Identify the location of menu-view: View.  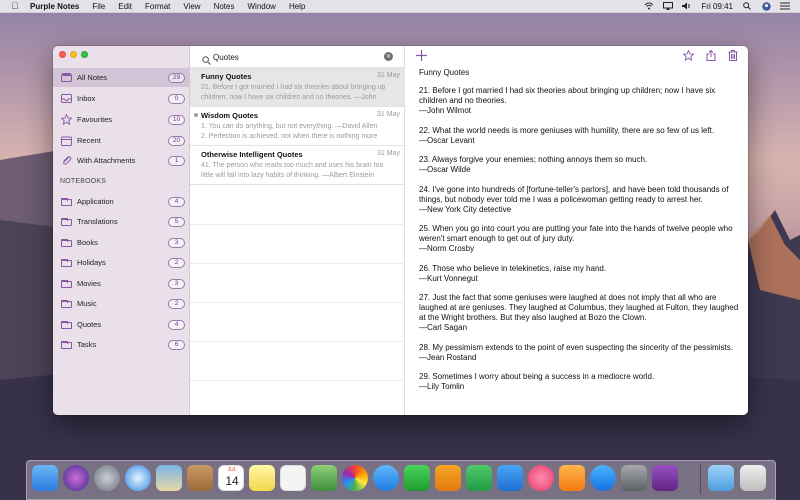
(191, 6).